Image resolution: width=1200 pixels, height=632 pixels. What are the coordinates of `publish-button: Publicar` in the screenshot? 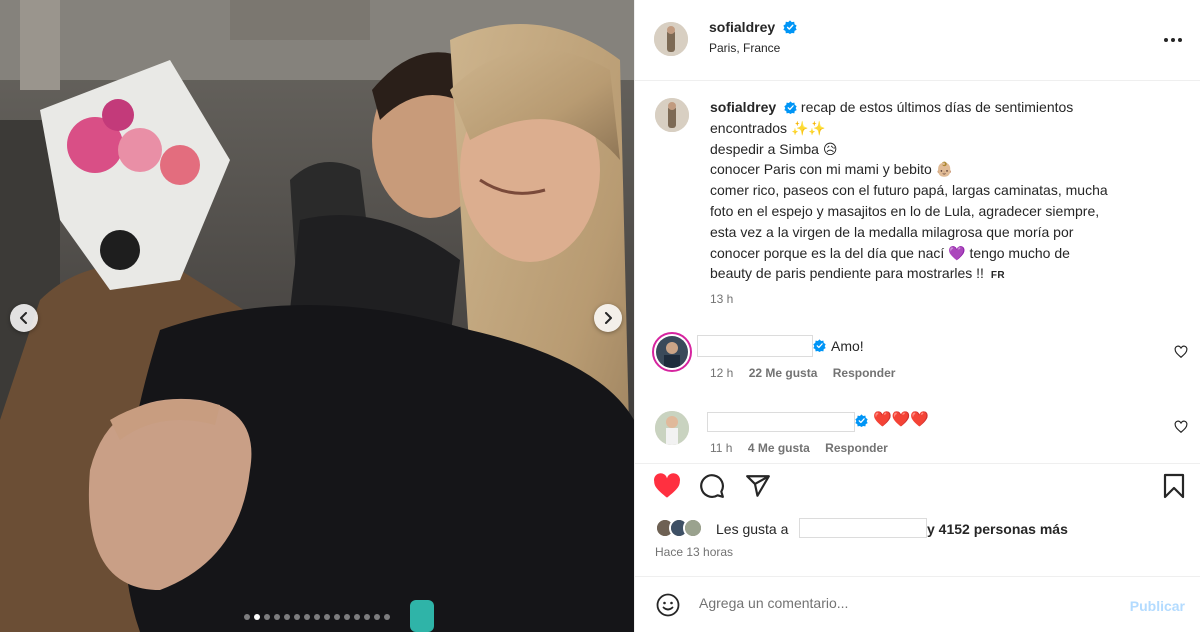 It's located at (1157, 606).